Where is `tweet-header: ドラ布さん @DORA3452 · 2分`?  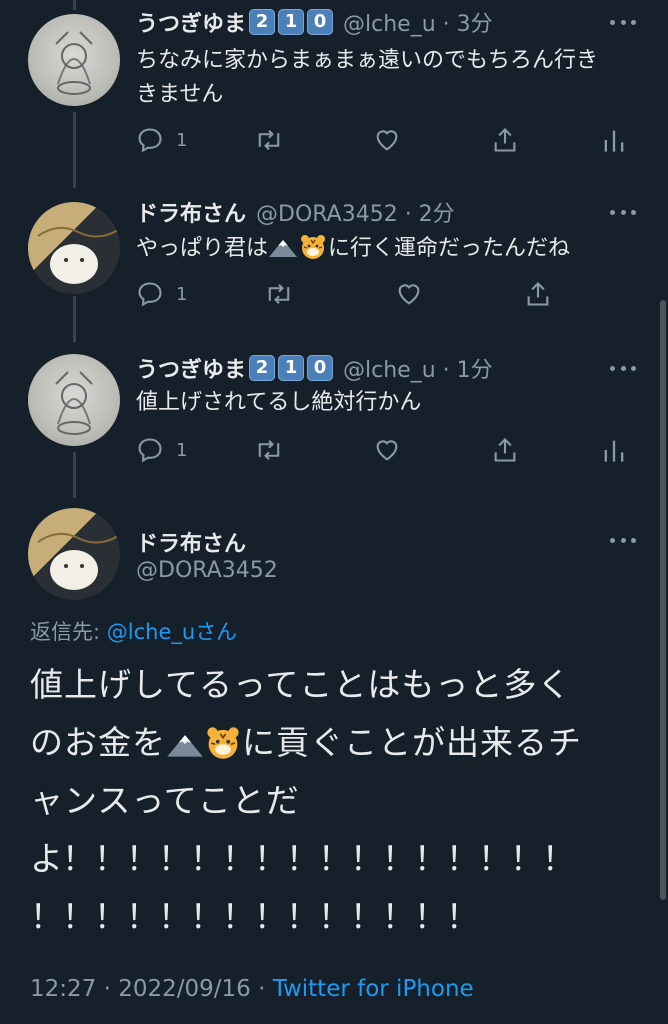 tweet-header: ドラ布さん @DORA3452 · 2分 is located at coordinates (295, 212).